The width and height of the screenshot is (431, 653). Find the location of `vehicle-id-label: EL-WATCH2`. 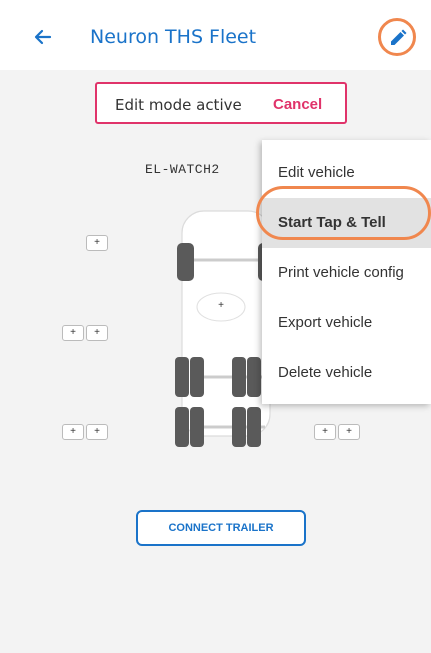

vehicle-id-label: EL-WATCH2 is located at coordinates (182, 169).